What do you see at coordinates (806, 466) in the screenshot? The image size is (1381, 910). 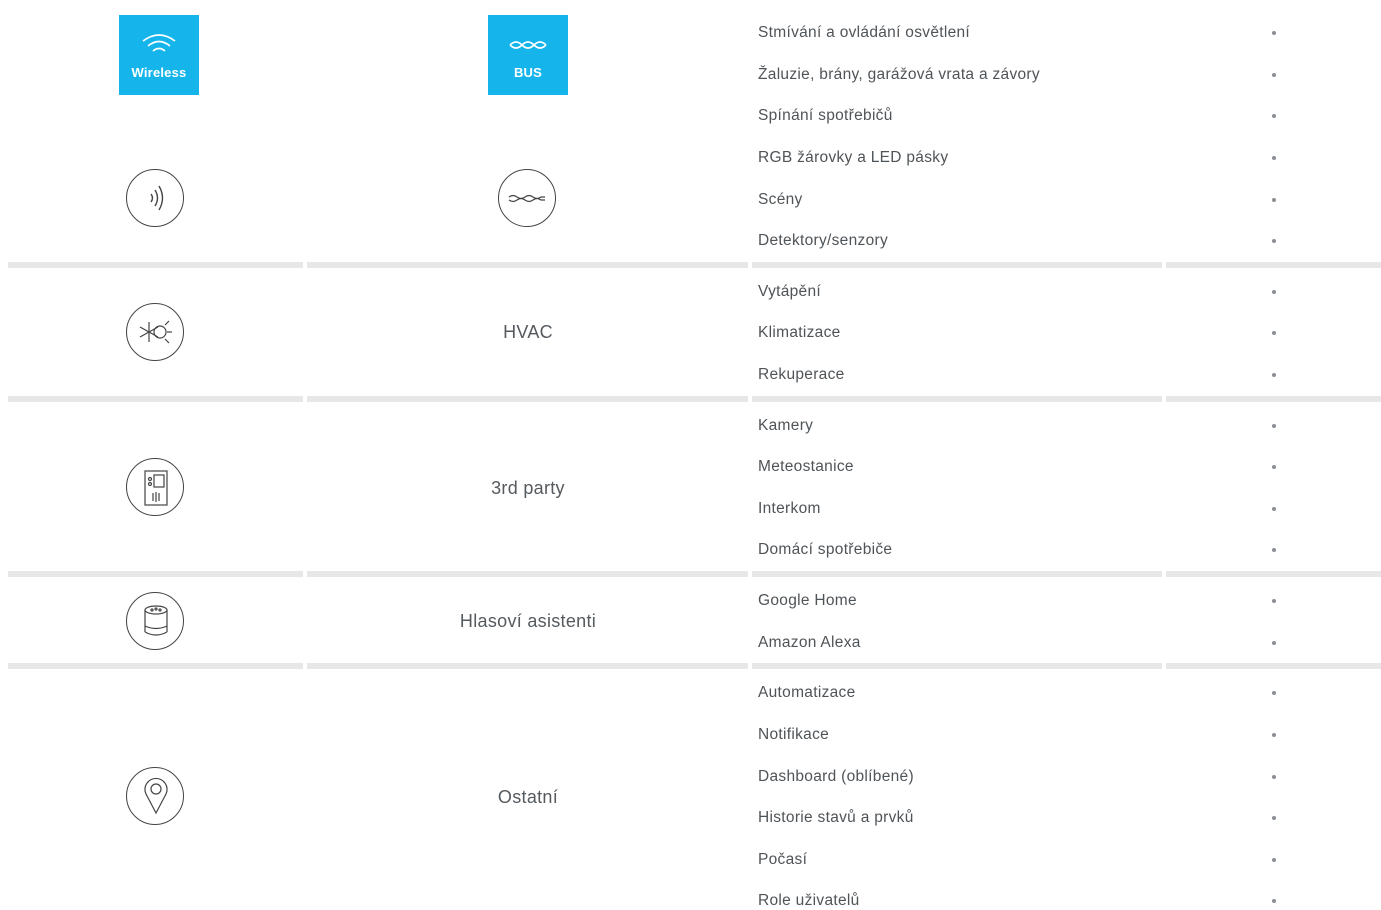 I see `feature-item: Meteostanice` at bounding box center [806, 466].